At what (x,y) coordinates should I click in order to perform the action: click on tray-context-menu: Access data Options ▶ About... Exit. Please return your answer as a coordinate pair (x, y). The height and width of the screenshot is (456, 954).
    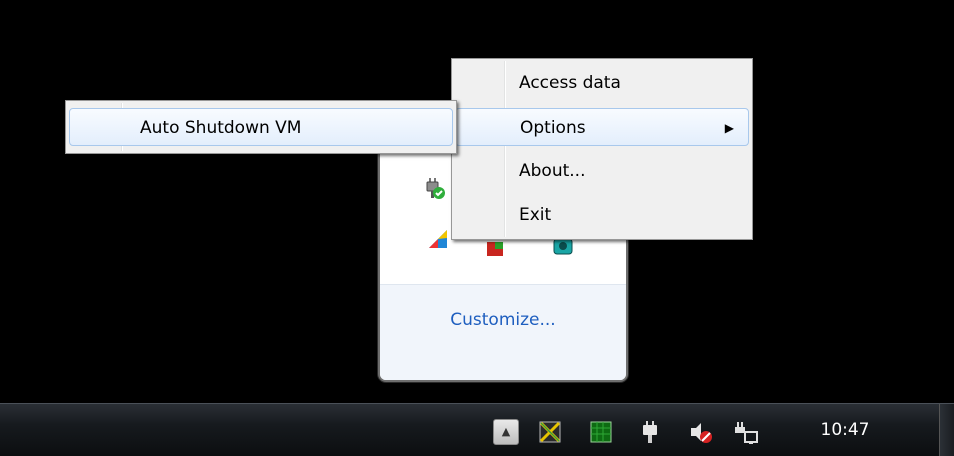
    Looking at the image, I should click on (602, 149).